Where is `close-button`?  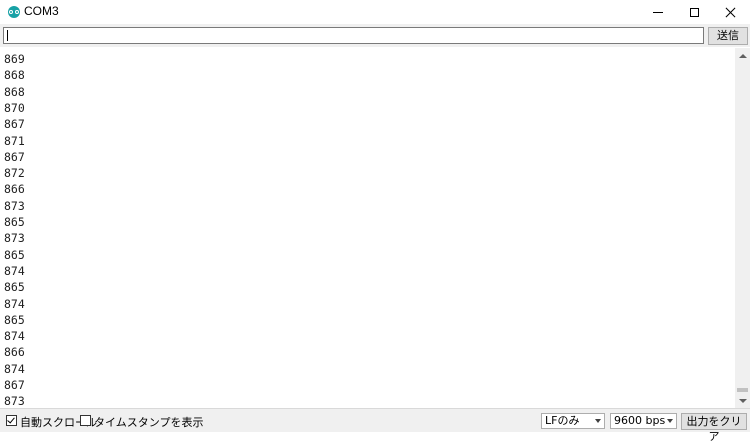
close-button is located at coordinates (730, 12).